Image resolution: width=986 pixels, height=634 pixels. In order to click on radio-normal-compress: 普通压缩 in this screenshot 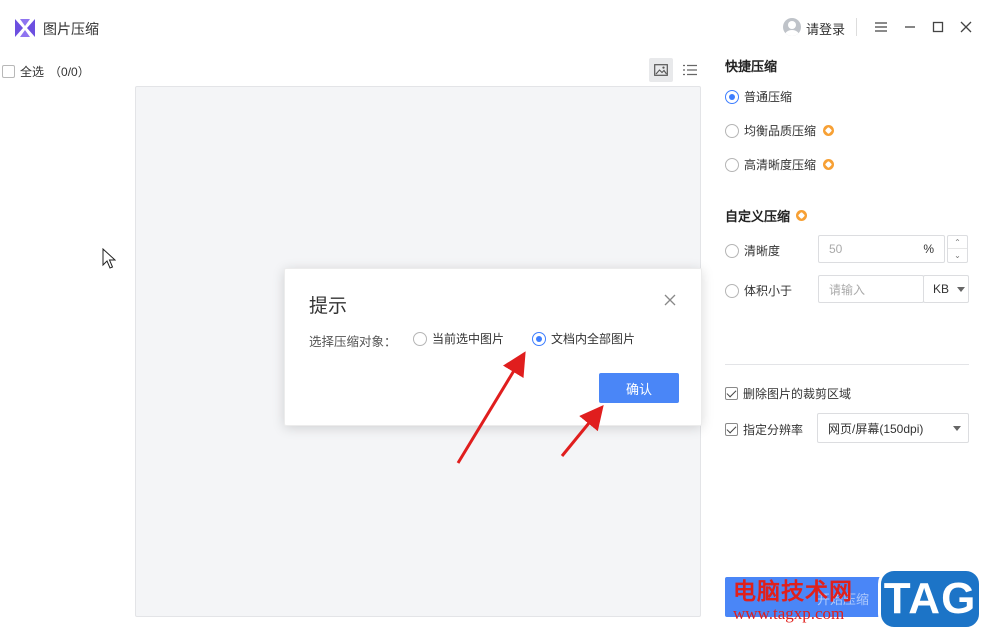, I will do `click(758, 96)`.